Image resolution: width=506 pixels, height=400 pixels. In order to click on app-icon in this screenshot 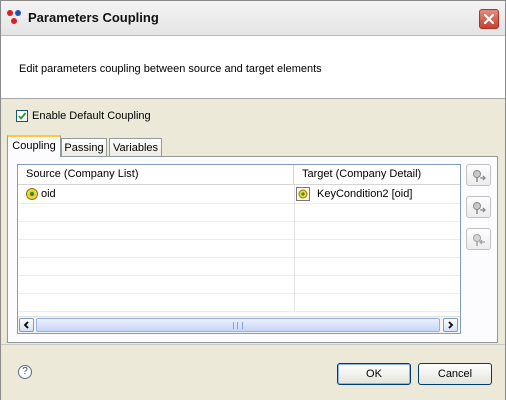, I will do `click(15, 18)`.